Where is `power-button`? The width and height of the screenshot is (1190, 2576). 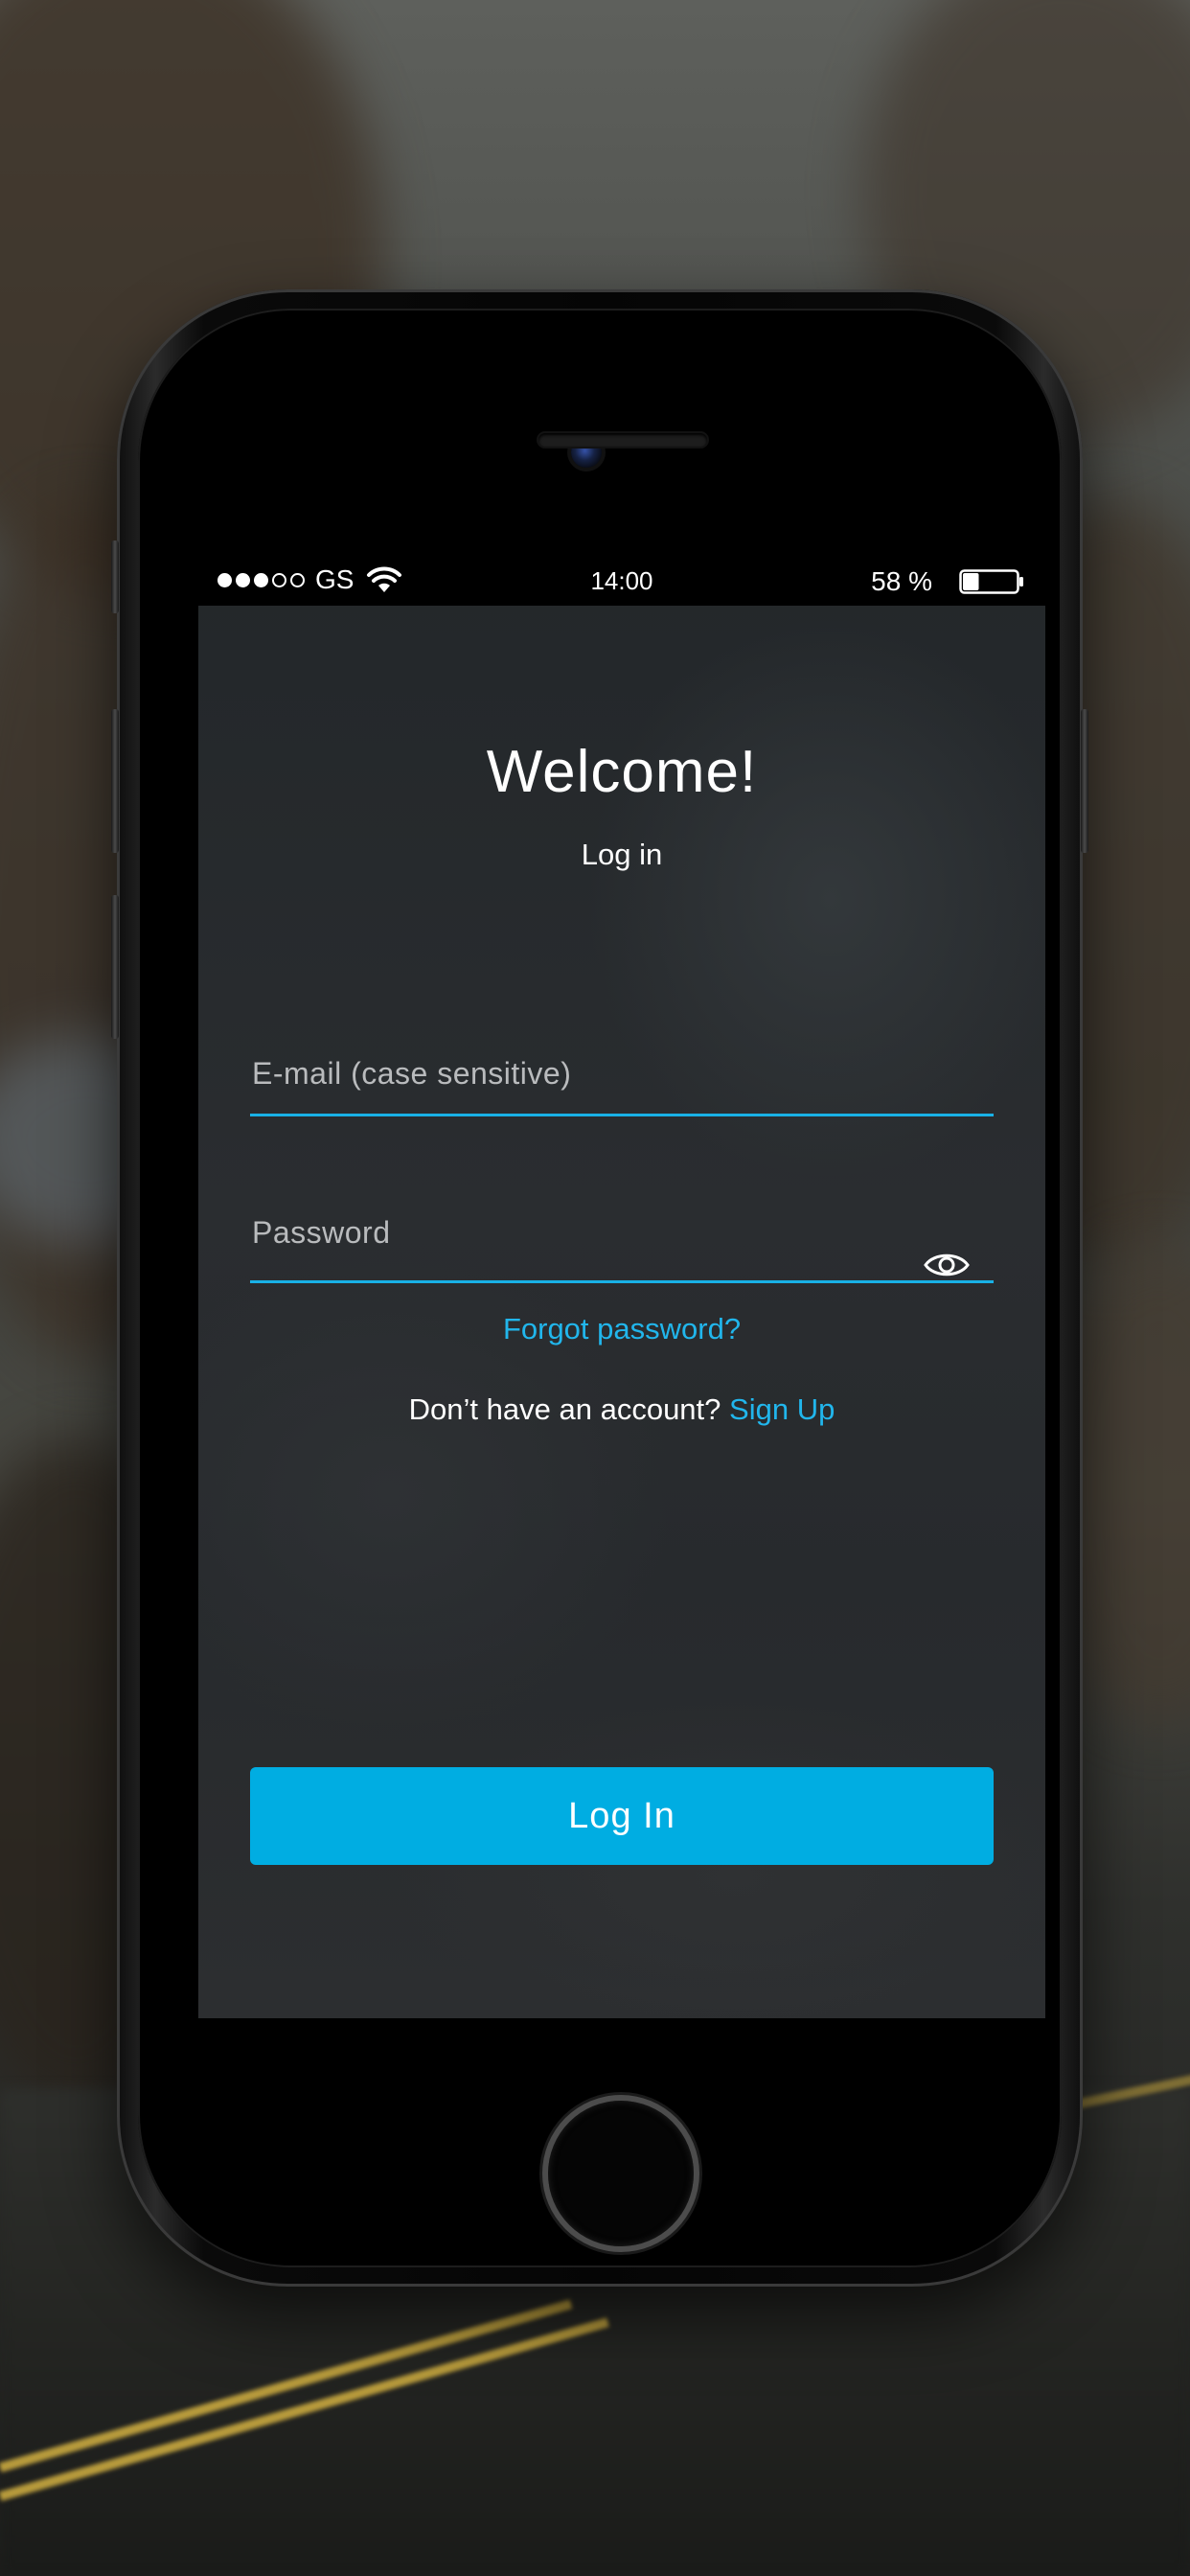 power-button is located at coordinates (1084, 781).